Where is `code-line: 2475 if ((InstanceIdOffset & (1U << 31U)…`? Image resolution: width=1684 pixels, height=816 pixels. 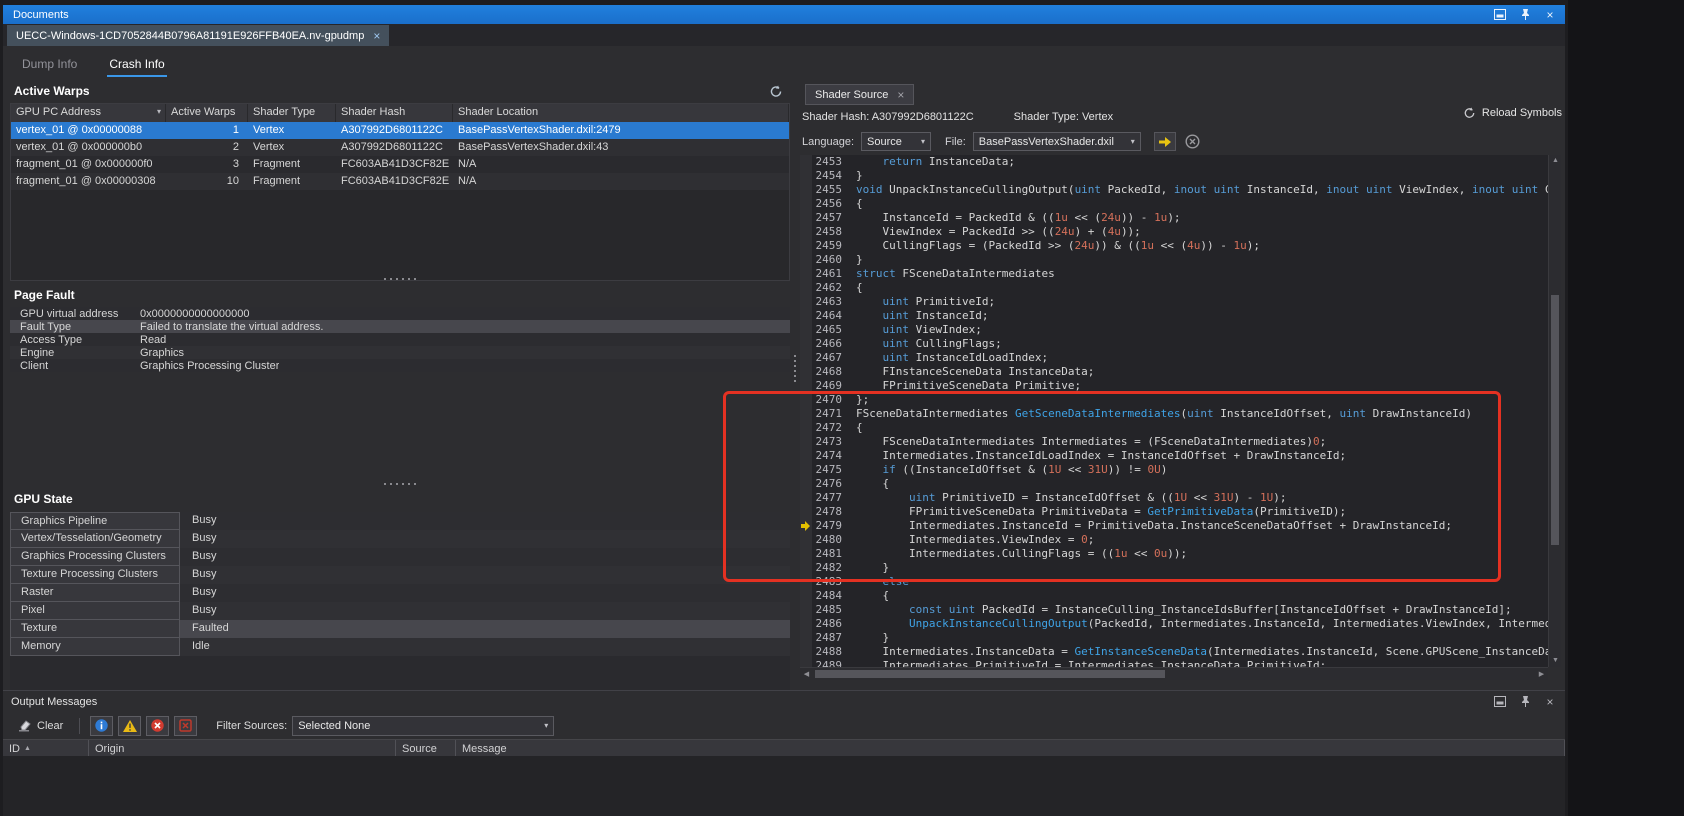
code-line: 2475 if ((InstanceIdOffset & (1U << 31U)… is located at coordinates (1174, 470).